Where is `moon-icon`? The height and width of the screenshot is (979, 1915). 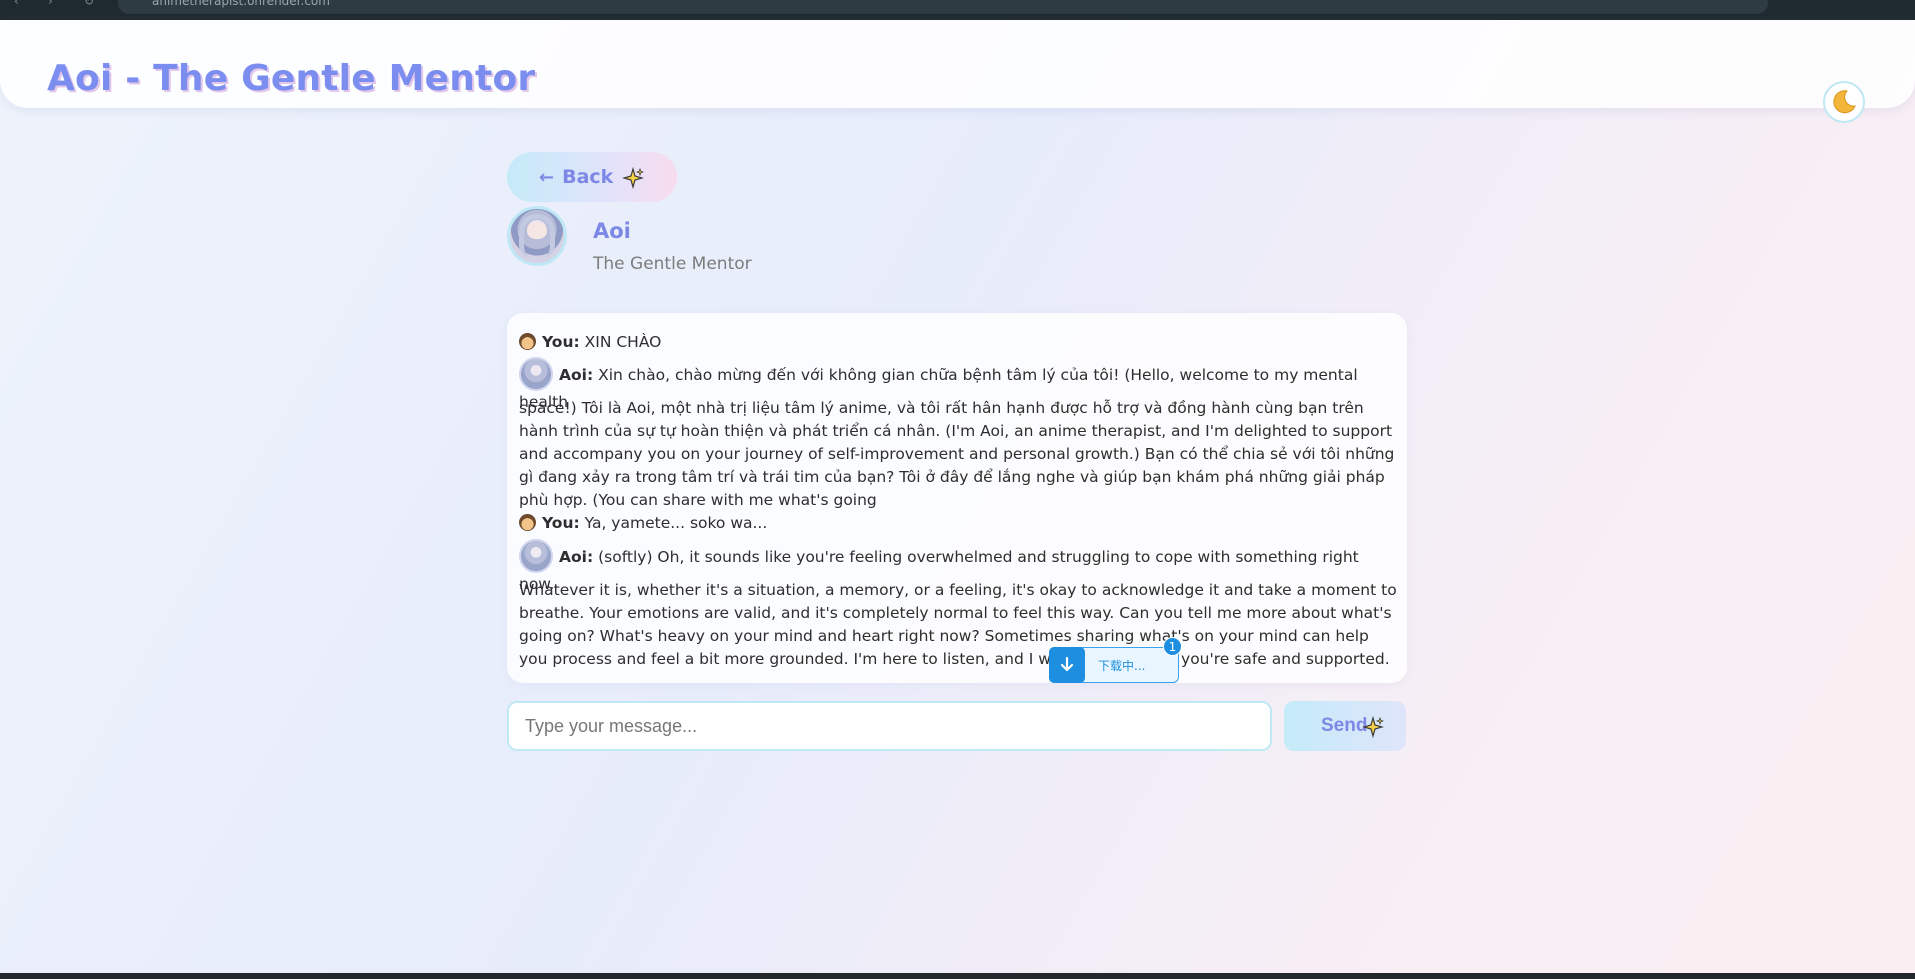
moon-icon is located at coordinates (1844, 102).